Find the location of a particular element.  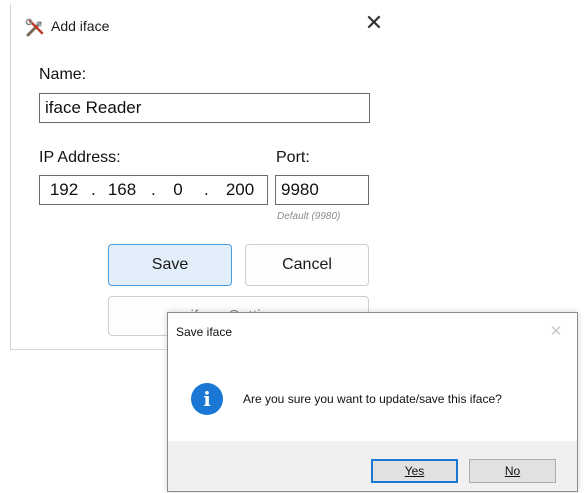

title-bar: Add iface ✕ is located at coordinates (200, 24).